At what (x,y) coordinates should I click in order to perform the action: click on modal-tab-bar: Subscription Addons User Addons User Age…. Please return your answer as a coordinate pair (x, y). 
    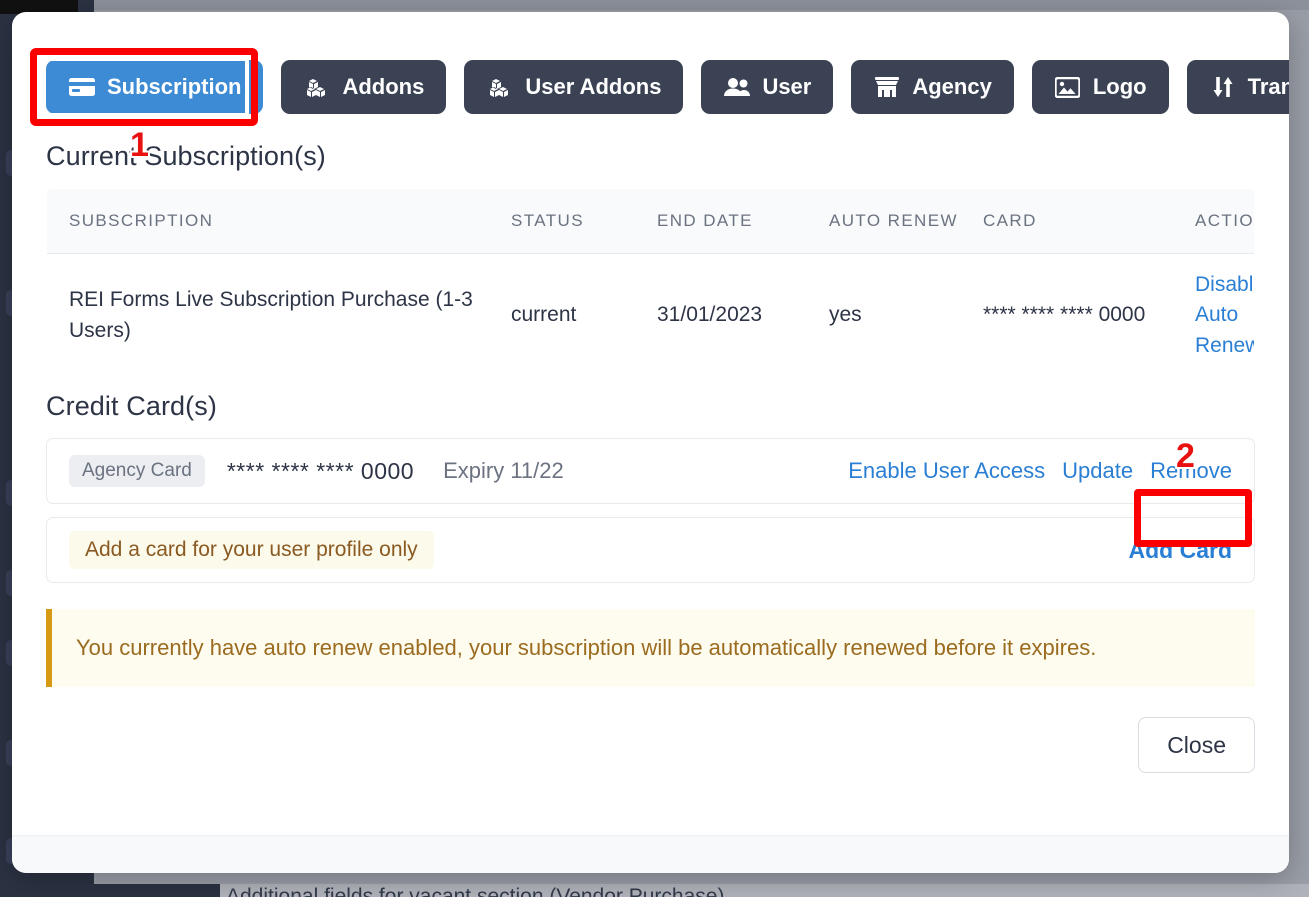
    Looking at the image, I should click on (667, 63).